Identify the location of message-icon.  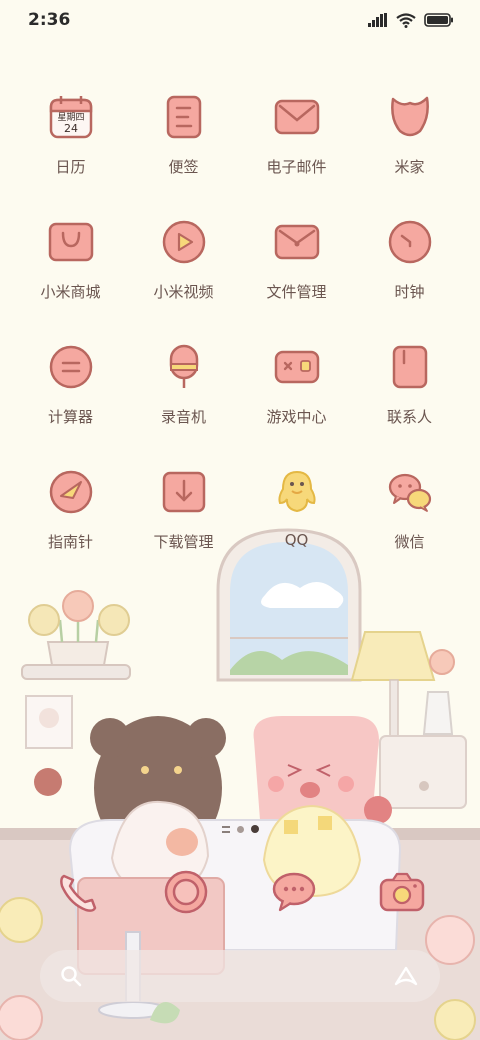
(294, 892).